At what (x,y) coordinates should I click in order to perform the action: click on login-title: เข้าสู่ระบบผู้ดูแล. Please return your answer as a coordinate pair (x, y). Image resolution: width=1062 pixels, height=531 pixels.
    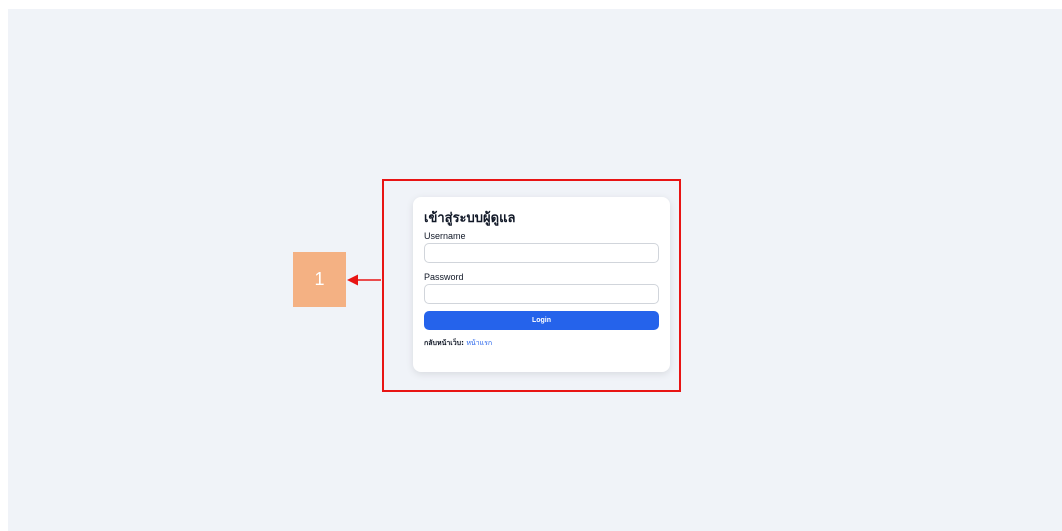
    Looking at the image, I should click on (470, 218).